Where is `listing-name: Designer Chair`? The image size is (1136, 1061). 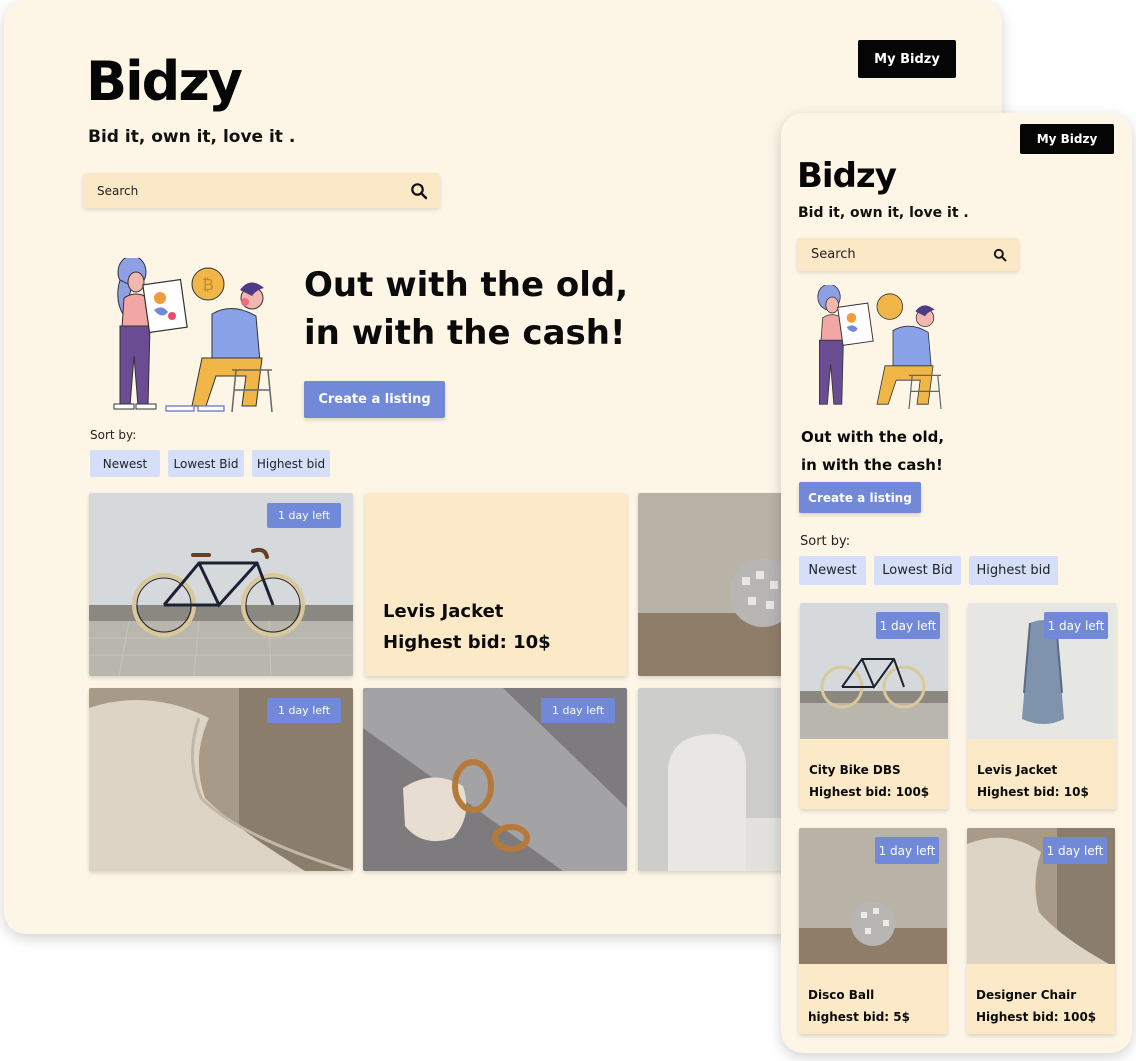 listing-name: Designer Chair is located at coordinates (1026, 995).